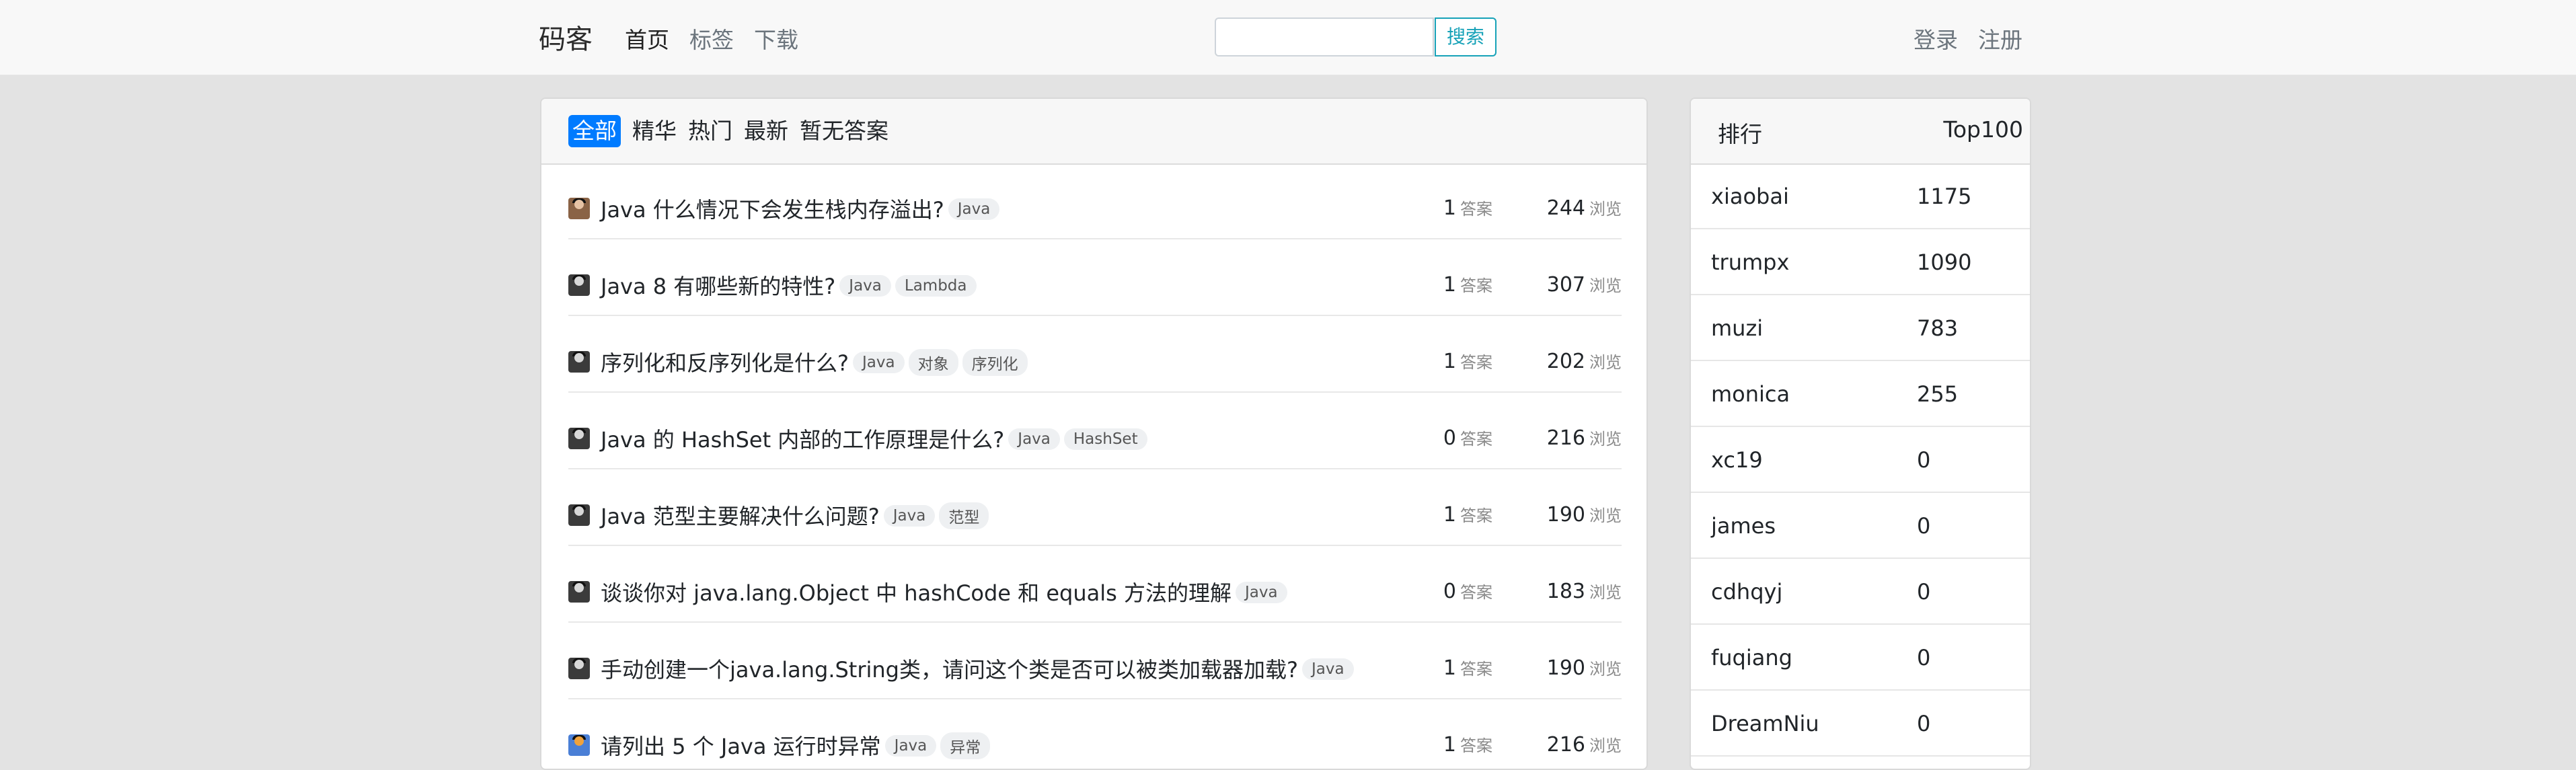  What do you see at coordinates (1093, 132) in the screenshot?
I see `filter-bar: 全部 精华 热门 最新 暂无答案` at bounding box center [1093, 132].